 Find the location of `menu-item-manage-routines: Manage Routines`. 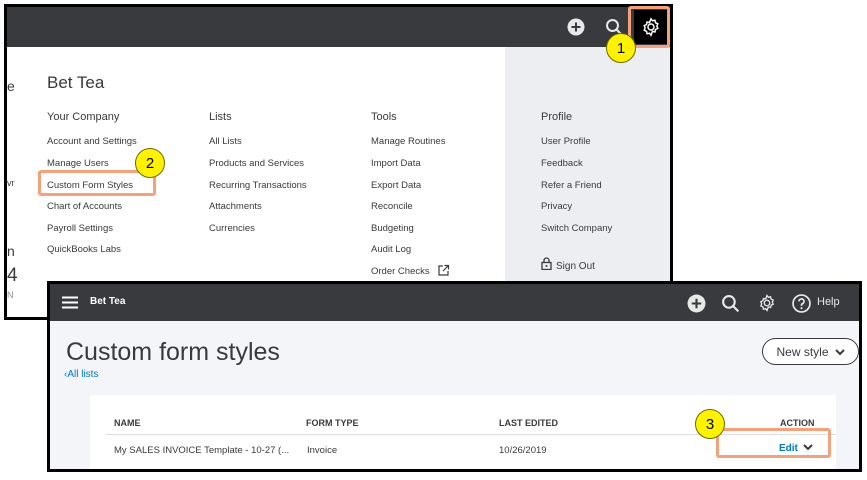

menu-item-manage-routines: Manage Routines is located at coordinates (408, 141).